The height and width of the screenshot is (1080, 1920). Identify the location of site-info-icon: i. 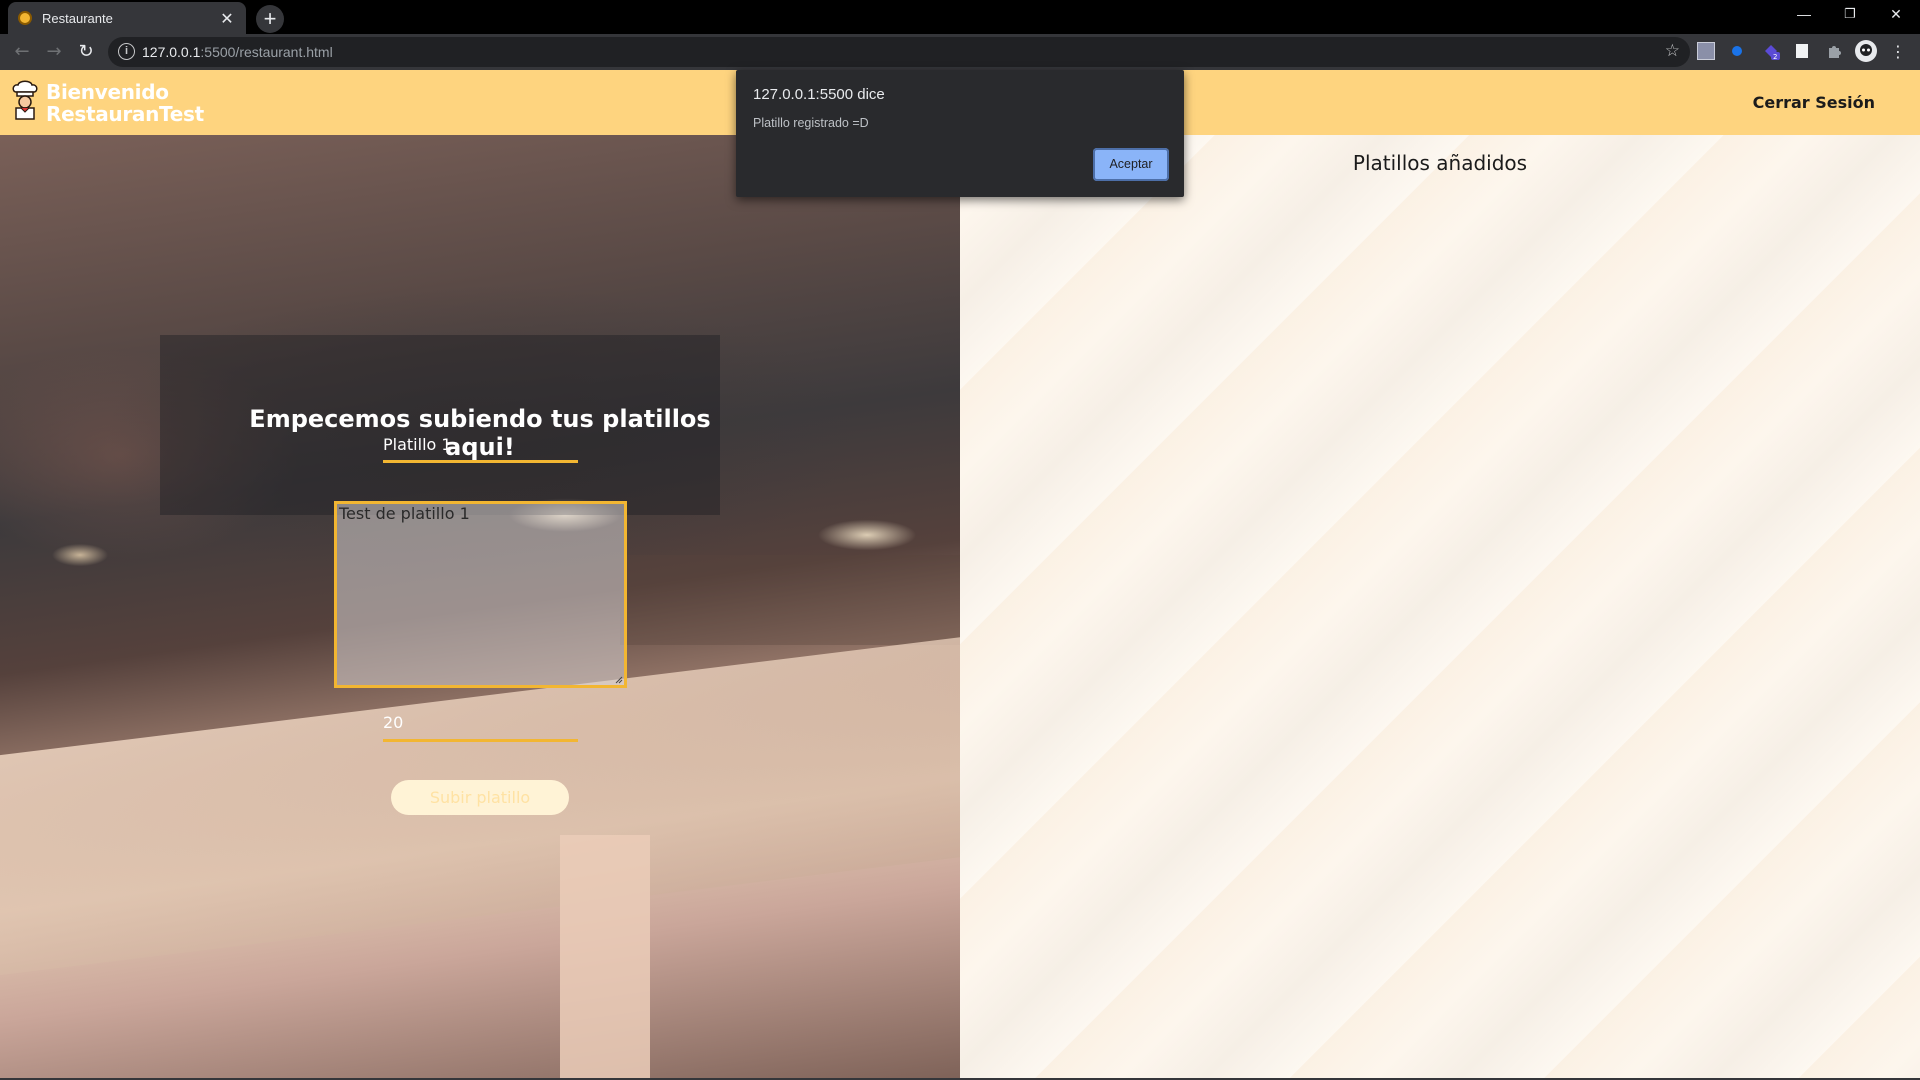
(126, 51).